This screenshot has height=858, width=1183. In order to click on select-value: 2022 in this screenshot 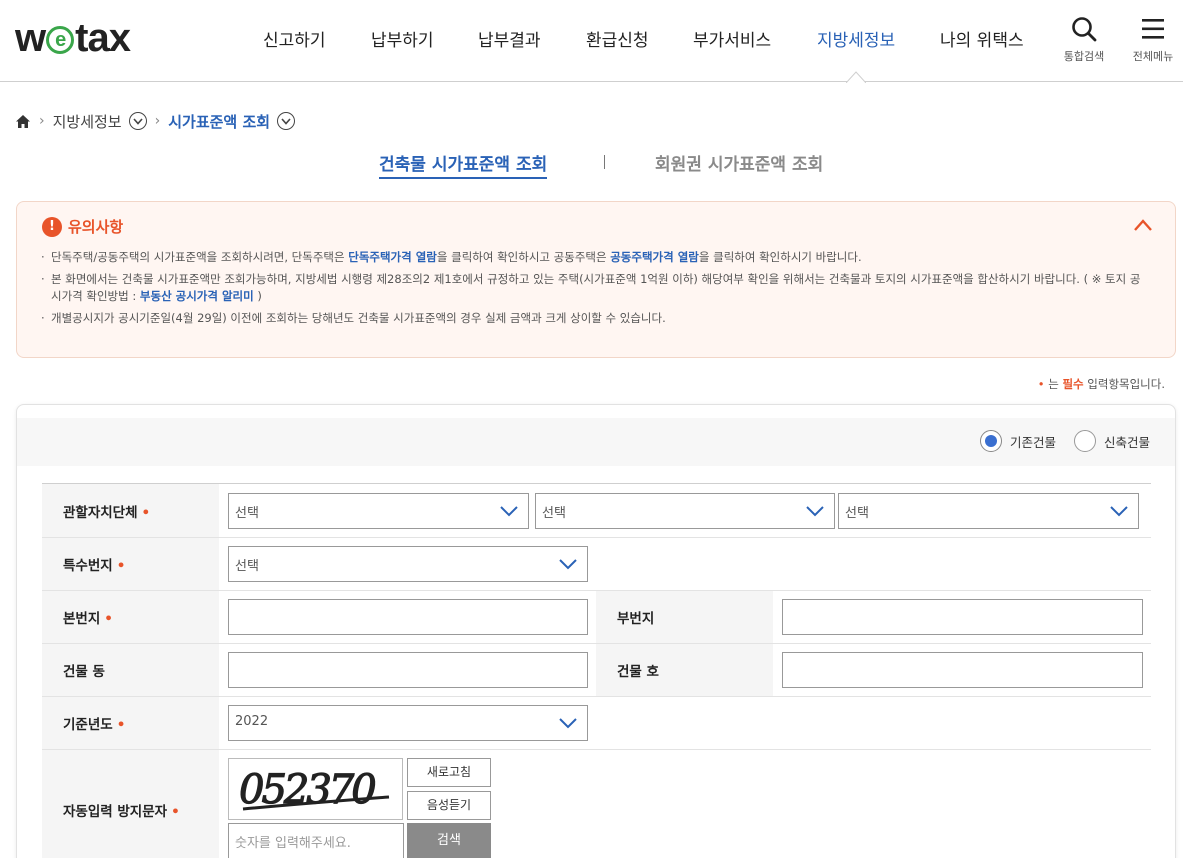, I will do `click(252, 721)`.